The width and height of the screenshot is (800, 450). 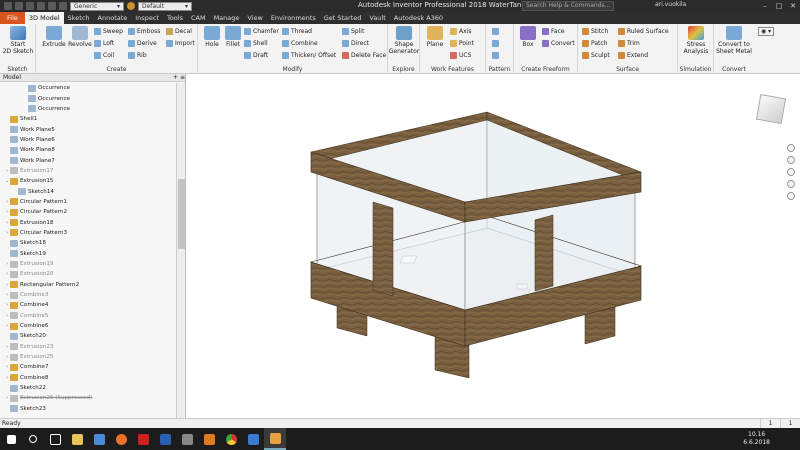 What do you see at coordinates (180, 250) in the screenshot?
I see `browser-scrollbar` at bounding box center [180, 250].